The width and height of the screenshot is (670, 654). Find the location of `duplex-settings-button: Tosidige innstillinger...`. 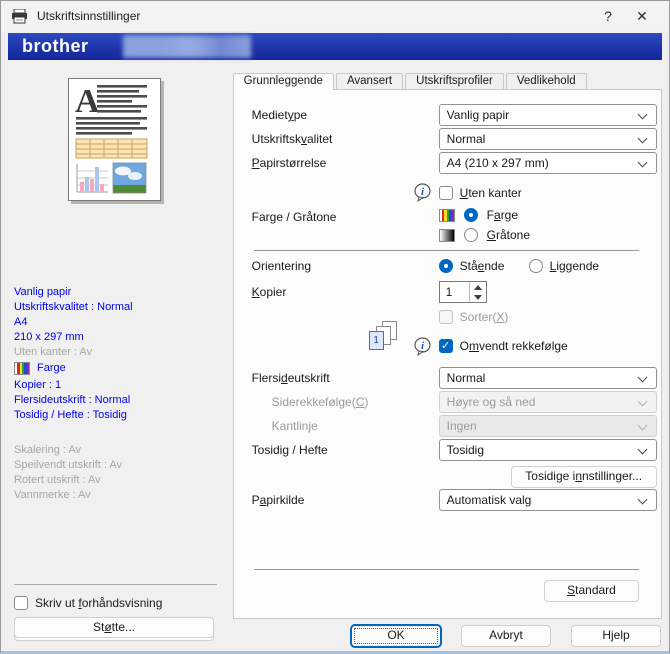

duplex-settings-button: Tosidige innstillinger... is located at coordinates (583, 477).